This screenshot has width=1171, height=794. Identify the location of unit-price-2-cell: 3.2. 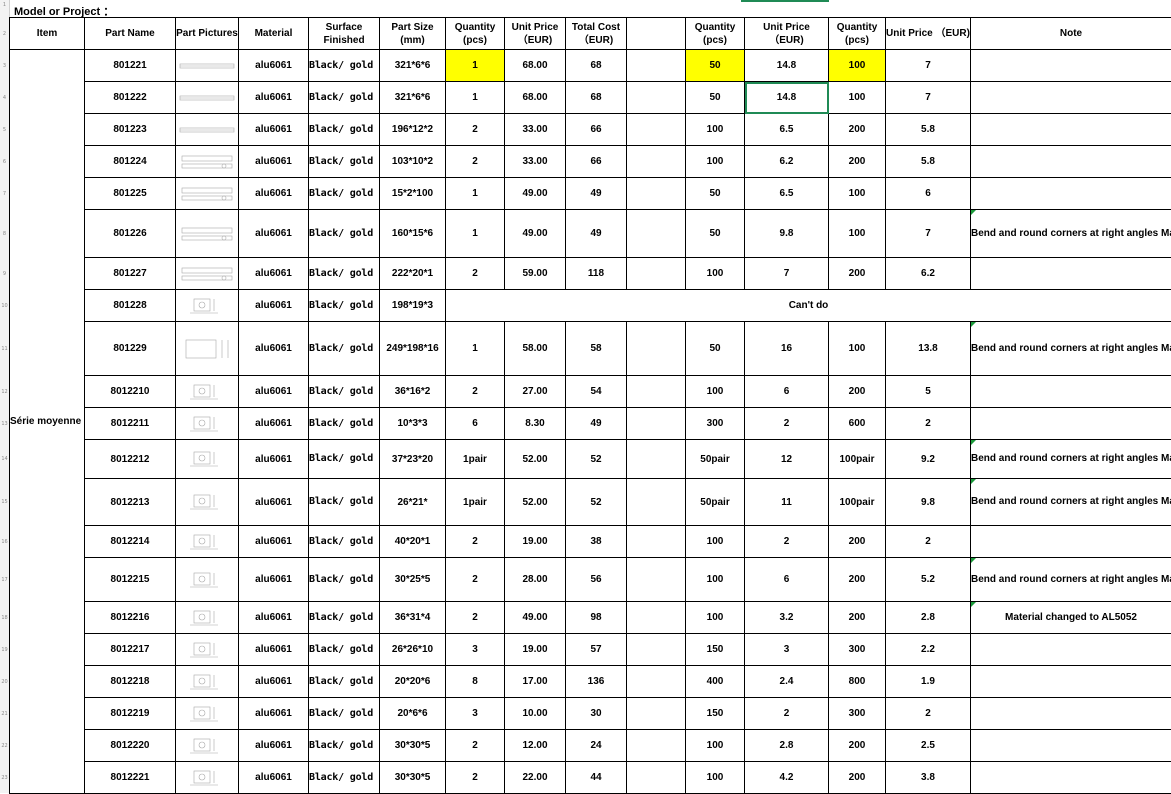
(787, 618).